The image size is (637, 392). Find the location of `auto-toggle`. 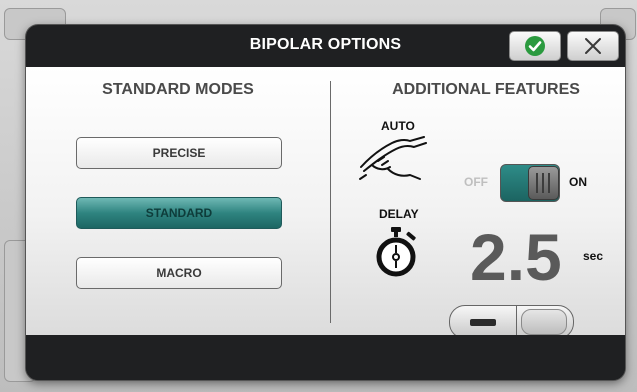

auto-toggle is located at coordinates (530, 183).